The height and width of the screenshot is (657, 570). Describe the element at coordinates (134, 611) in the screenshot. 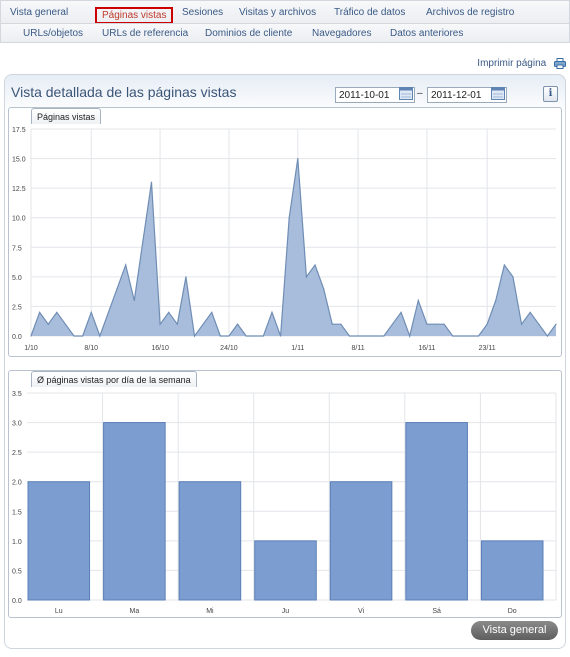

I see `x-tick-label: Ma` at that location.